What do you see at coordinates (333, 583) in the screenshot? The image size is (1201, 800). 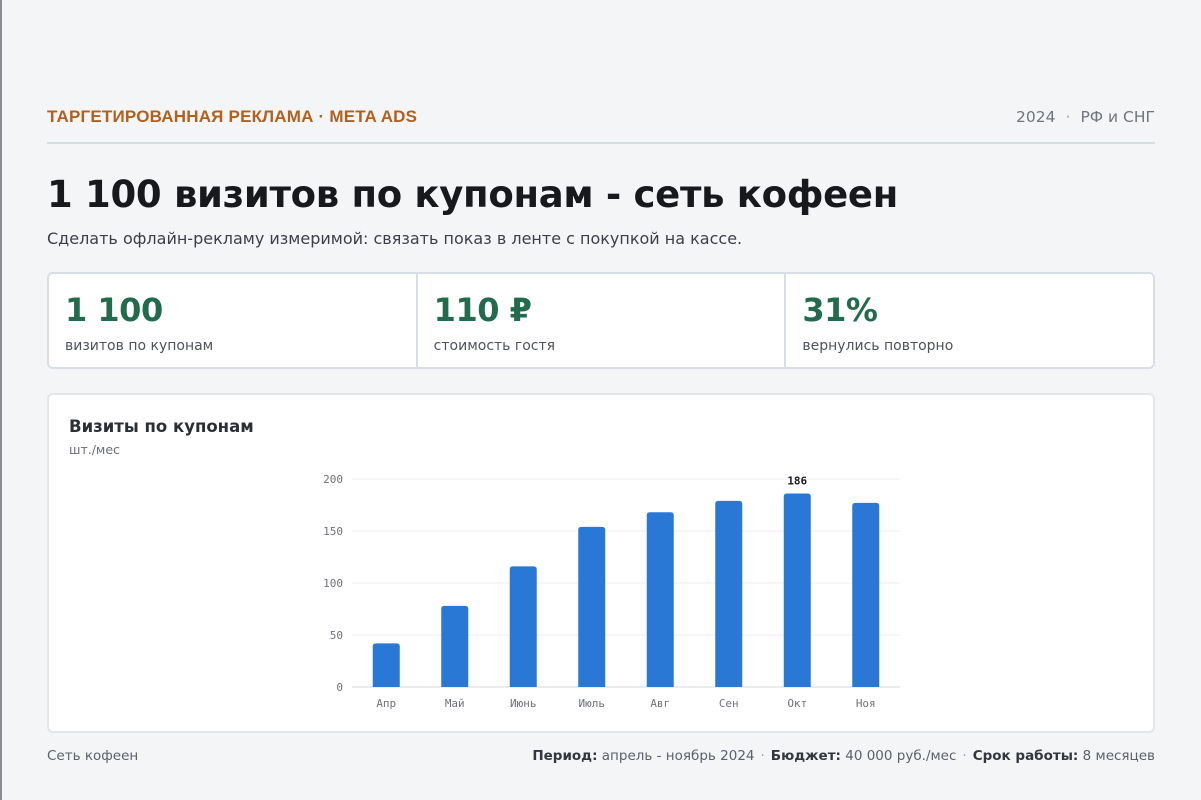 I see `y-tick-label: 100` at bounding box center [333, 583].